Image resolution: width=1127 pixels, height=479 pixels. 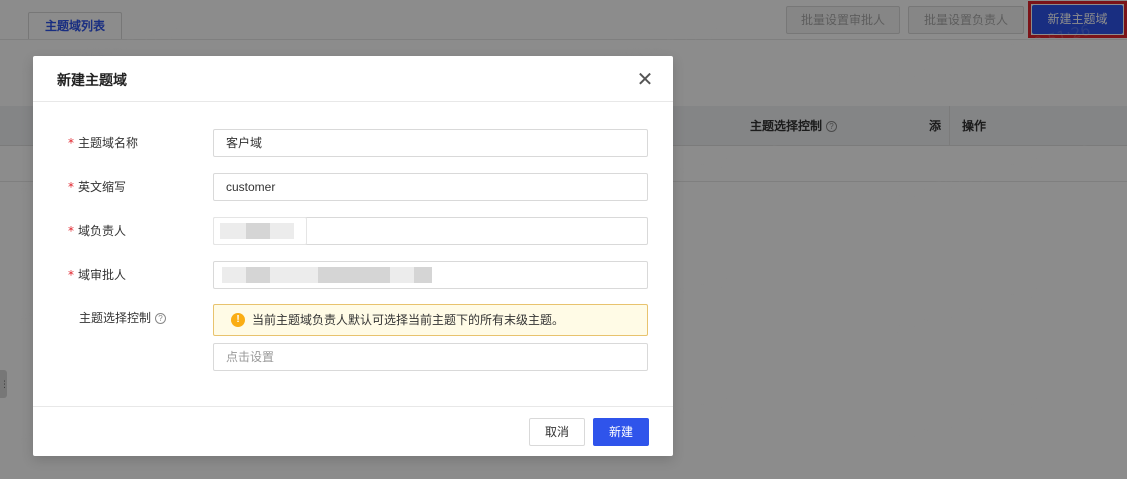 I want to click on create-button: 新建, so click(x=621, y=432).